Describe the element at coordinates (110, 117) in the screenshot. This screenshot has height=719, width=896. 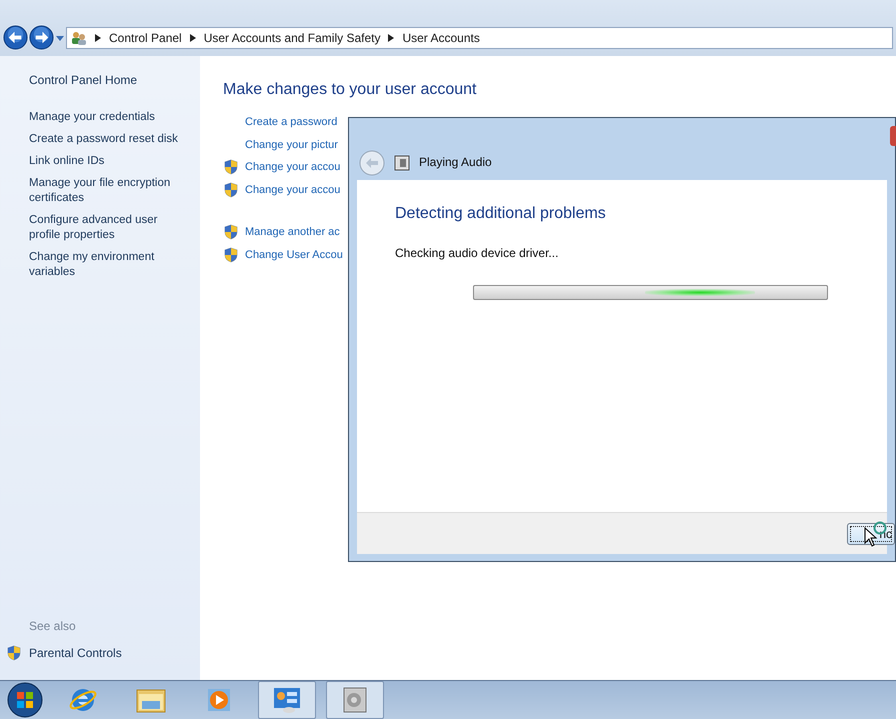
I see `sidebar-link: Manage your credentials` at that location.